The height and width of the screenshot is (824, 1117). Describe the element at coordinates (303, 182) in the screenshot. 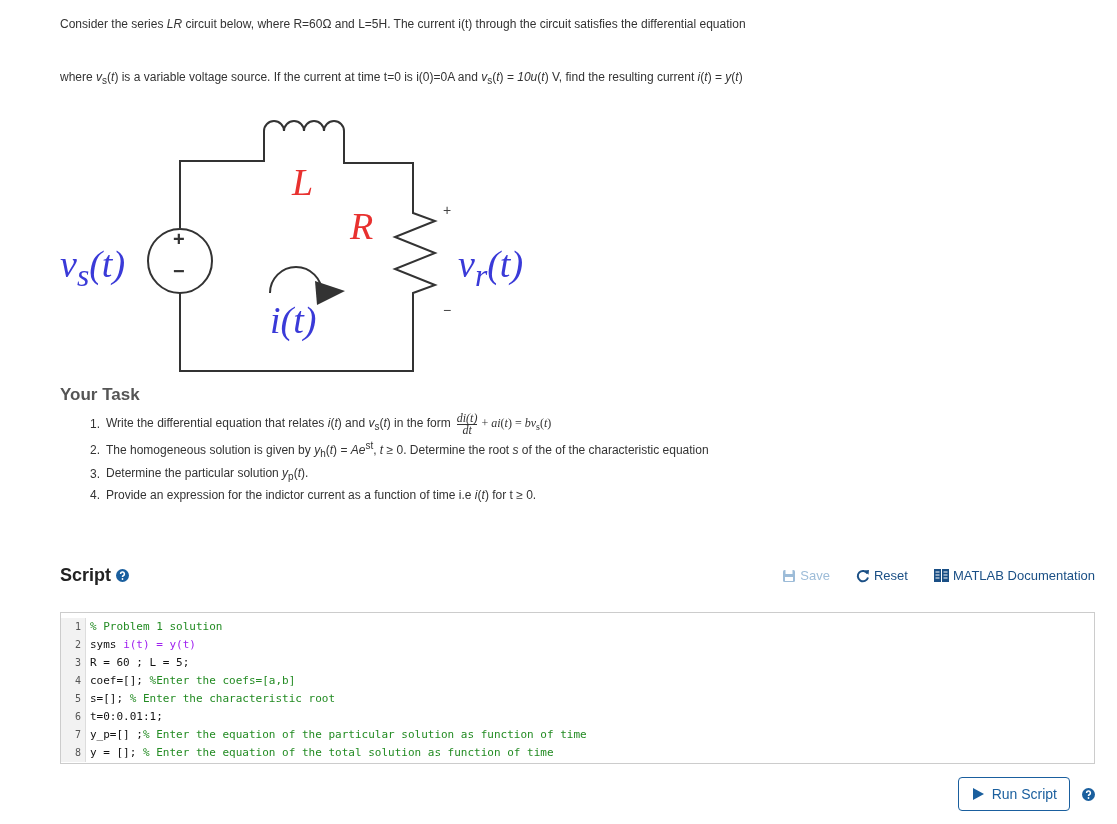

I see `inductor-label: L` at that location.